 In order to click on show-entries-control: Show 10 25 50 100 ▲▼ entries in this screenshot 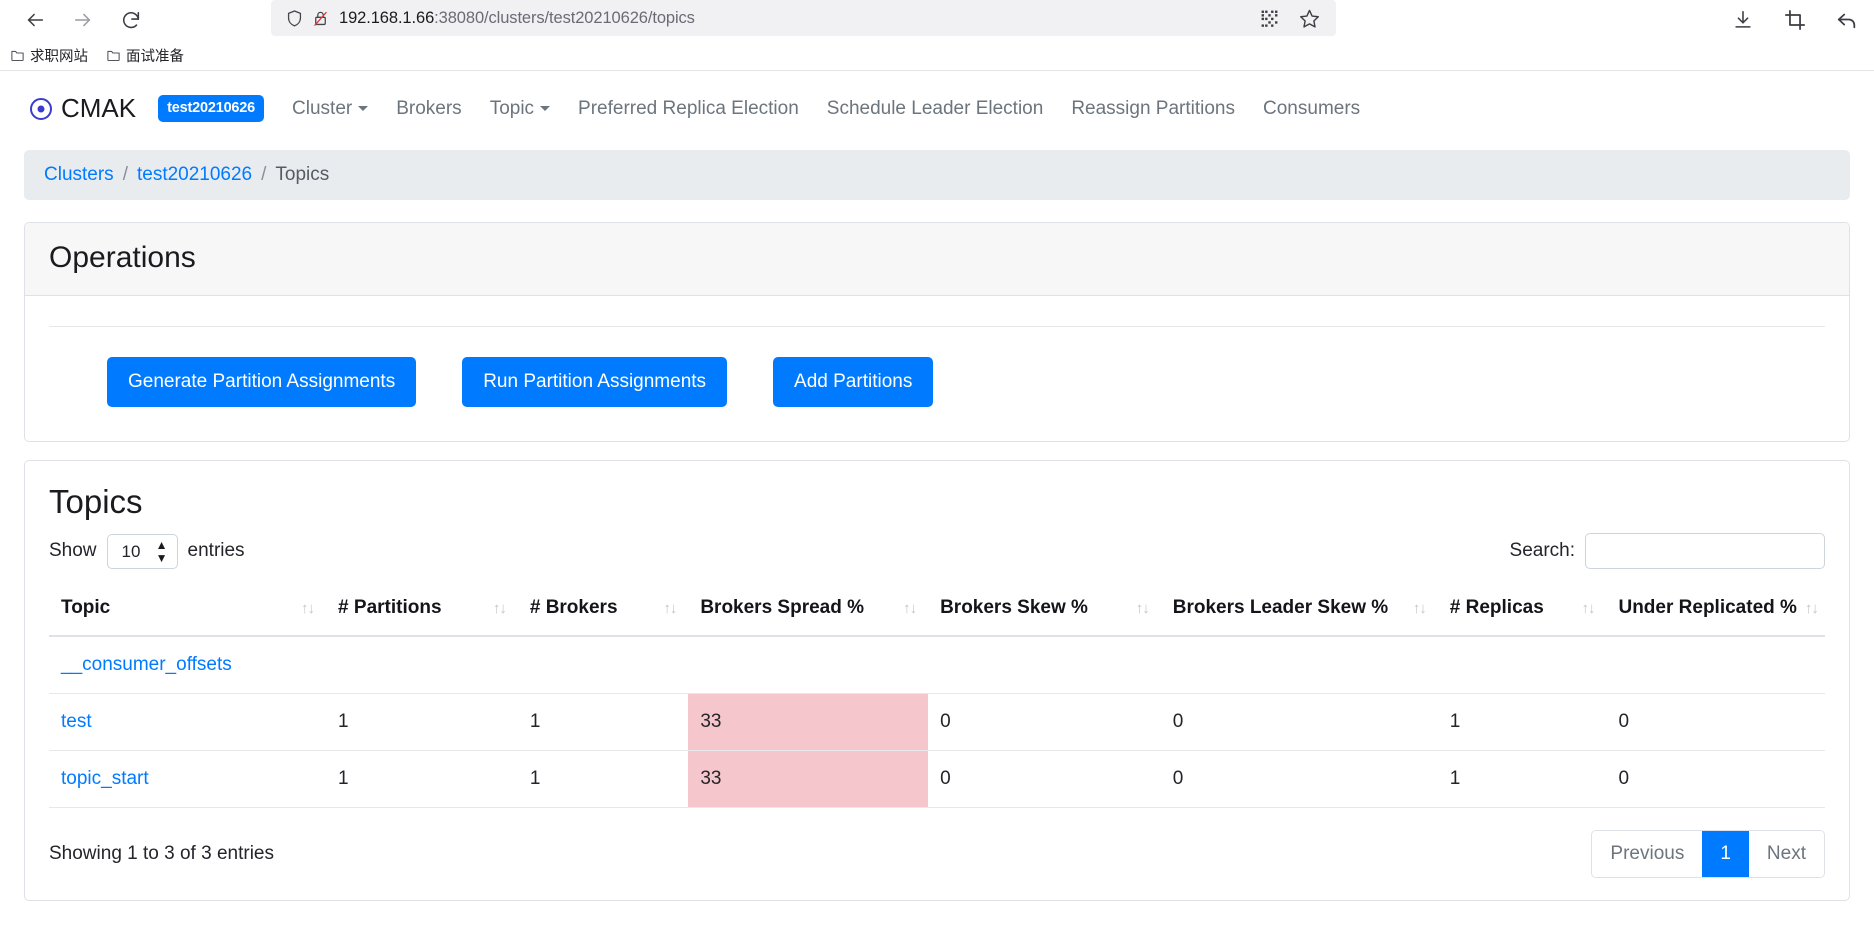, I will do `click(147, 551)`.